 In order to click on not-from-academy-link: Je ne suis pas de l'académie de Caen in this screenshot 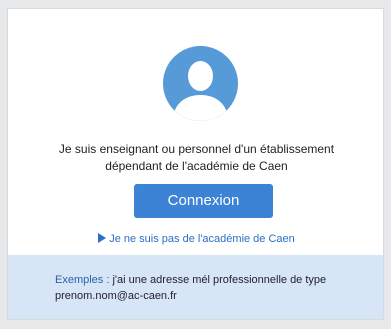, I will do `click(195, 239)`.